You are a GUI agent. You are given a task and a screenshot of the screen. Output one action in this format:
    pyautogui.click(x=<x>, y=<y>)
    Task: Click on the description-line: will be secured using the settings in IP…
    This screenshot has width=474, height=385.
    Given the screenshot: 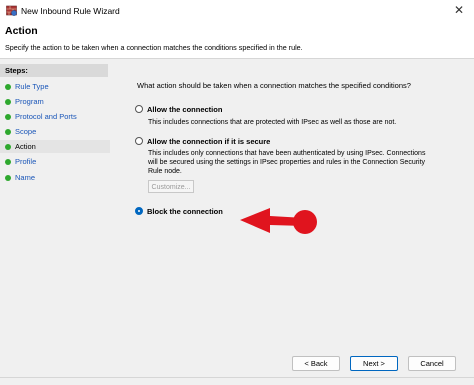 What is the action you would take?
    pyautogui.click(x=287, y=162)
    